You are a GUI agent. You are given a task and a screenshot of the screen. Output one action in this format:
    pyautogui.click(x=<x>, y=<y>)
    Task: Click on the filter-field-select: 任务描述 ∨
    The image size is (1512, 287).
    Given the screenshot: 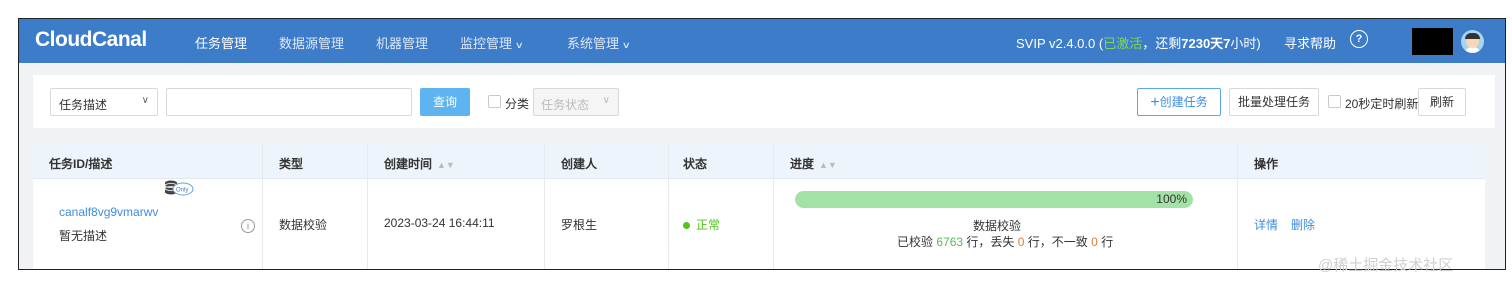 What is the action you would take?
    pyautogui.click(x=104, y=102)
    